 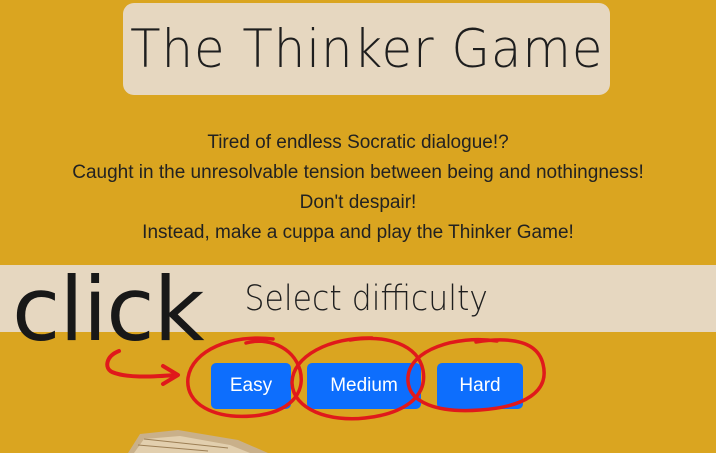 What do you see at coordinates (358, 142) in the screenshot?
I see `intro-line: Tired of endless Socratic dialogue!?` at bounding box center [358, 142].